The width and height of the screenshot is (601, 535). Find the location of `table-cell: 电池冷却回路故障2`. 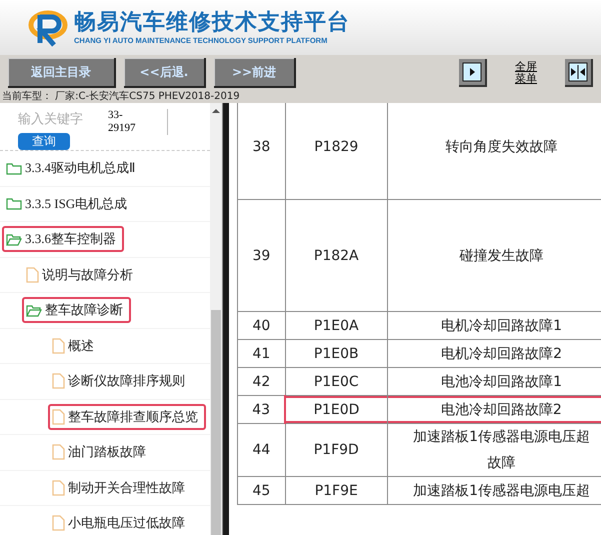

table-cell: 电池冷却回路故障2 is located at coordinates (494, 410).